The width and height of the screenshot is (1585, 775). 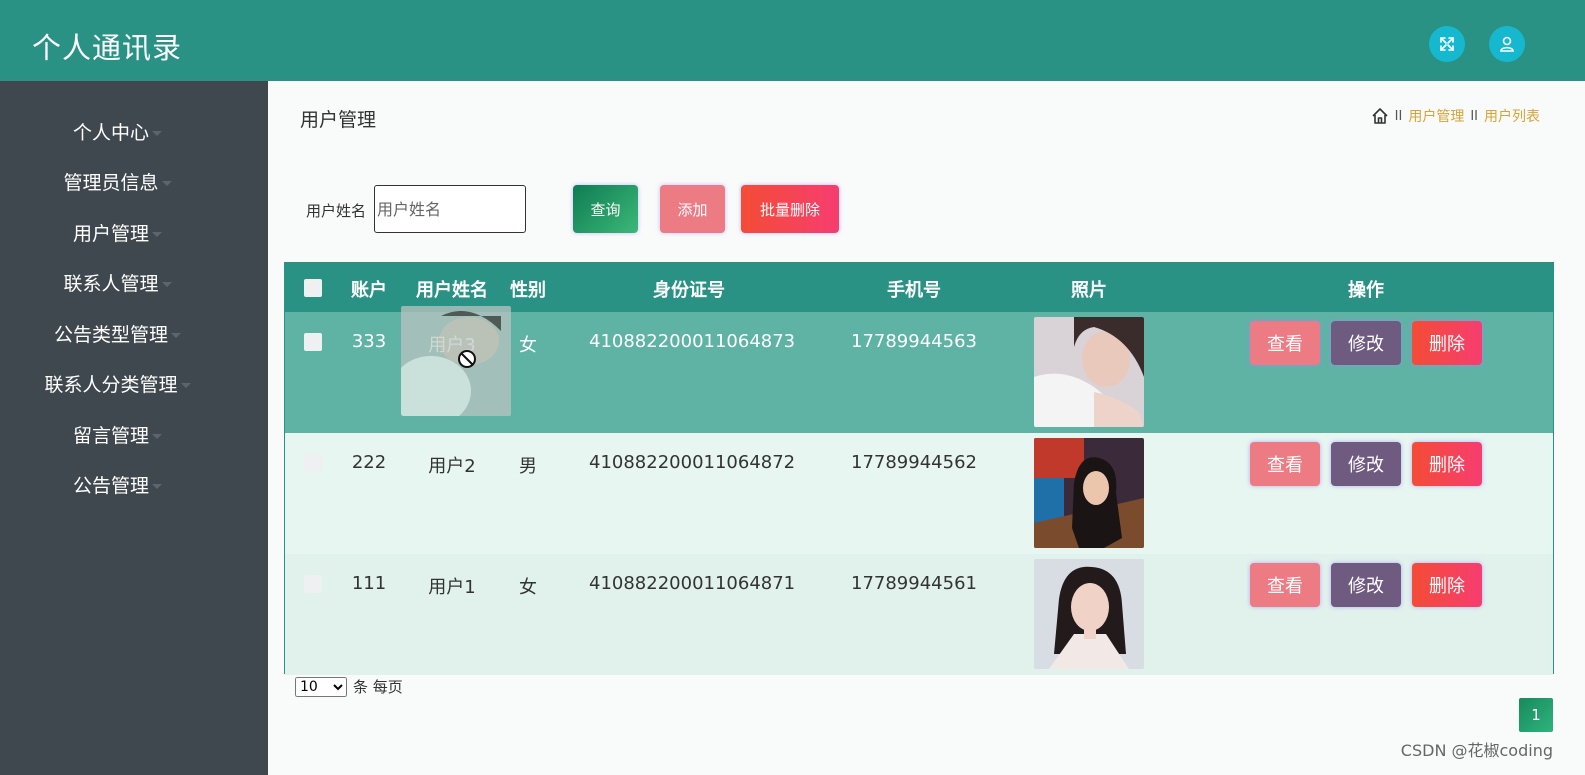 What do you see at coordinates (914, 341) in the screenshot?
I see `phone-cell: 17789944563` at bounding box center [914, 341].